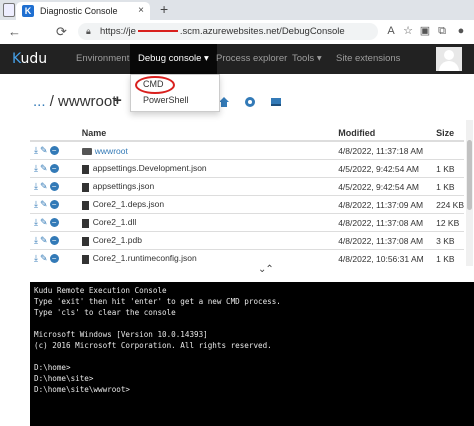 Image resolution: width=474 pixels, height=426 pixels. I want to click on browser-tab: K Diagnostic Console ×, so click(83, 11).